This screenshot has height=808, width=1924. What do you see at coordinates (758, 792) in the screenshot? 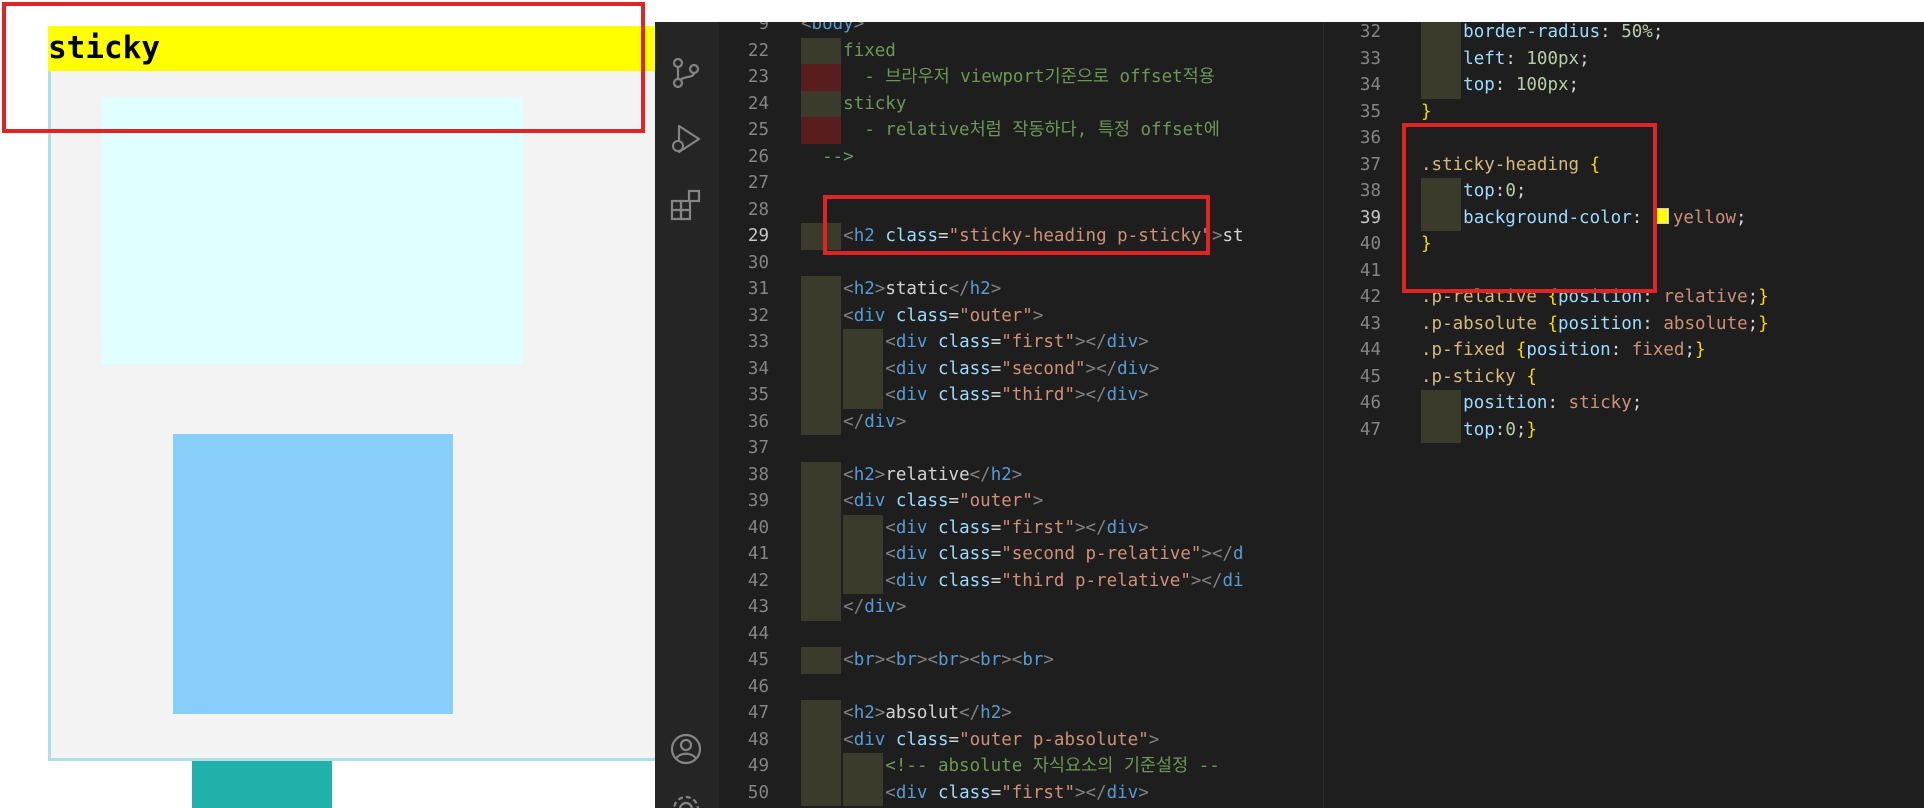
I see `line-number: 50` at bounding box center [758, 792].